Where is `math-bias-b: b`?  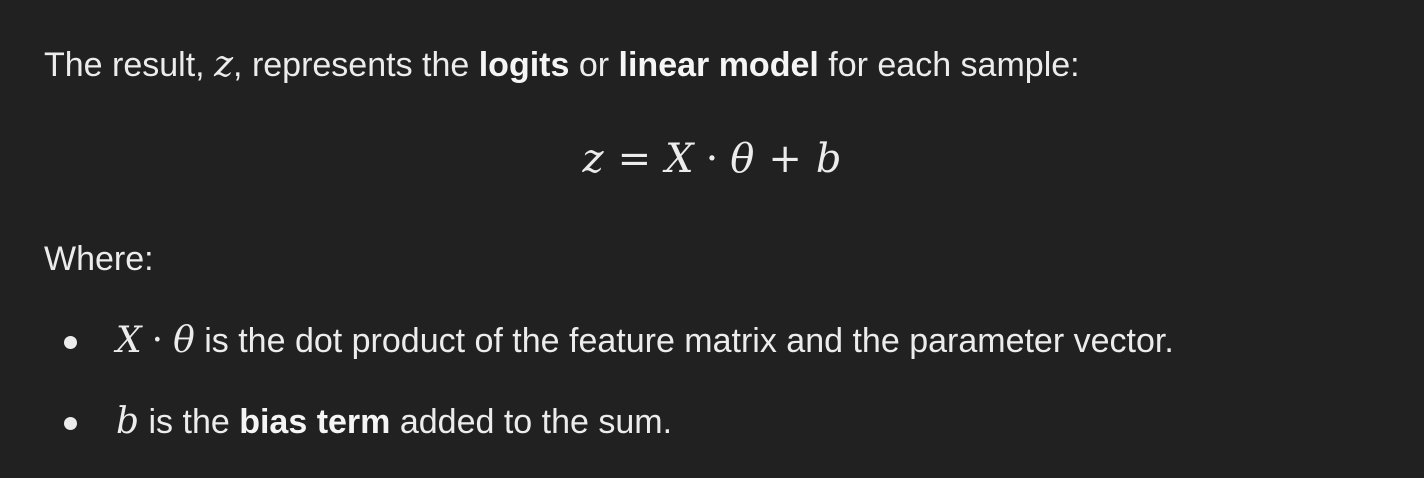 math-bias-b: b is located at coordinates (128, 421).